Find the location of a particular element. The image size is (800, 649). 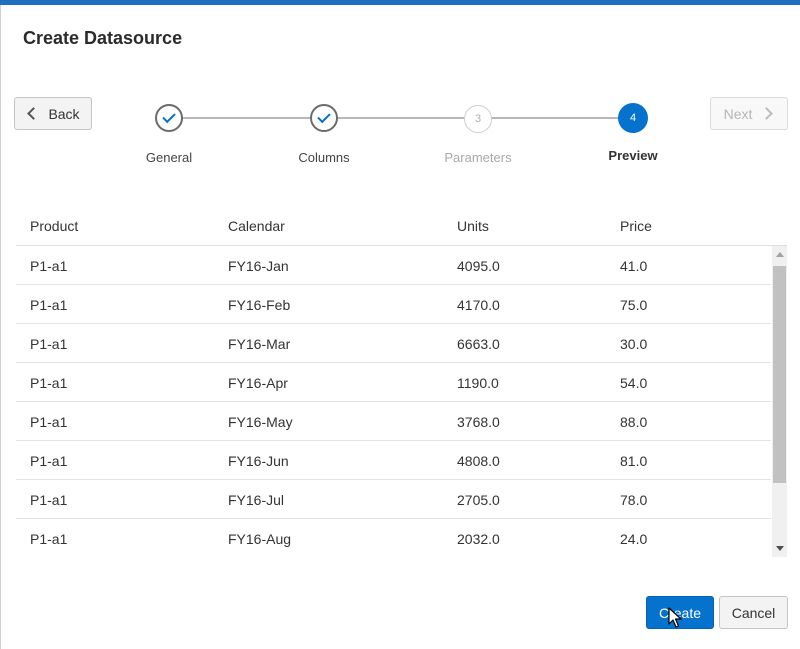

cell-calendar: FY16-Jul is located at coordinates (256, 500).